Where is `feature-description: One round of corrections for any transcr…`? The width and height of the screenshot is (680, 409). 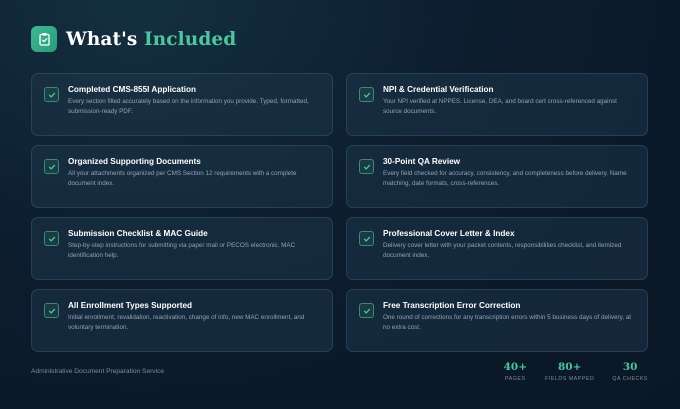 feature-description: One round of corrections for any transcr… is located at coordinates (507, 322).